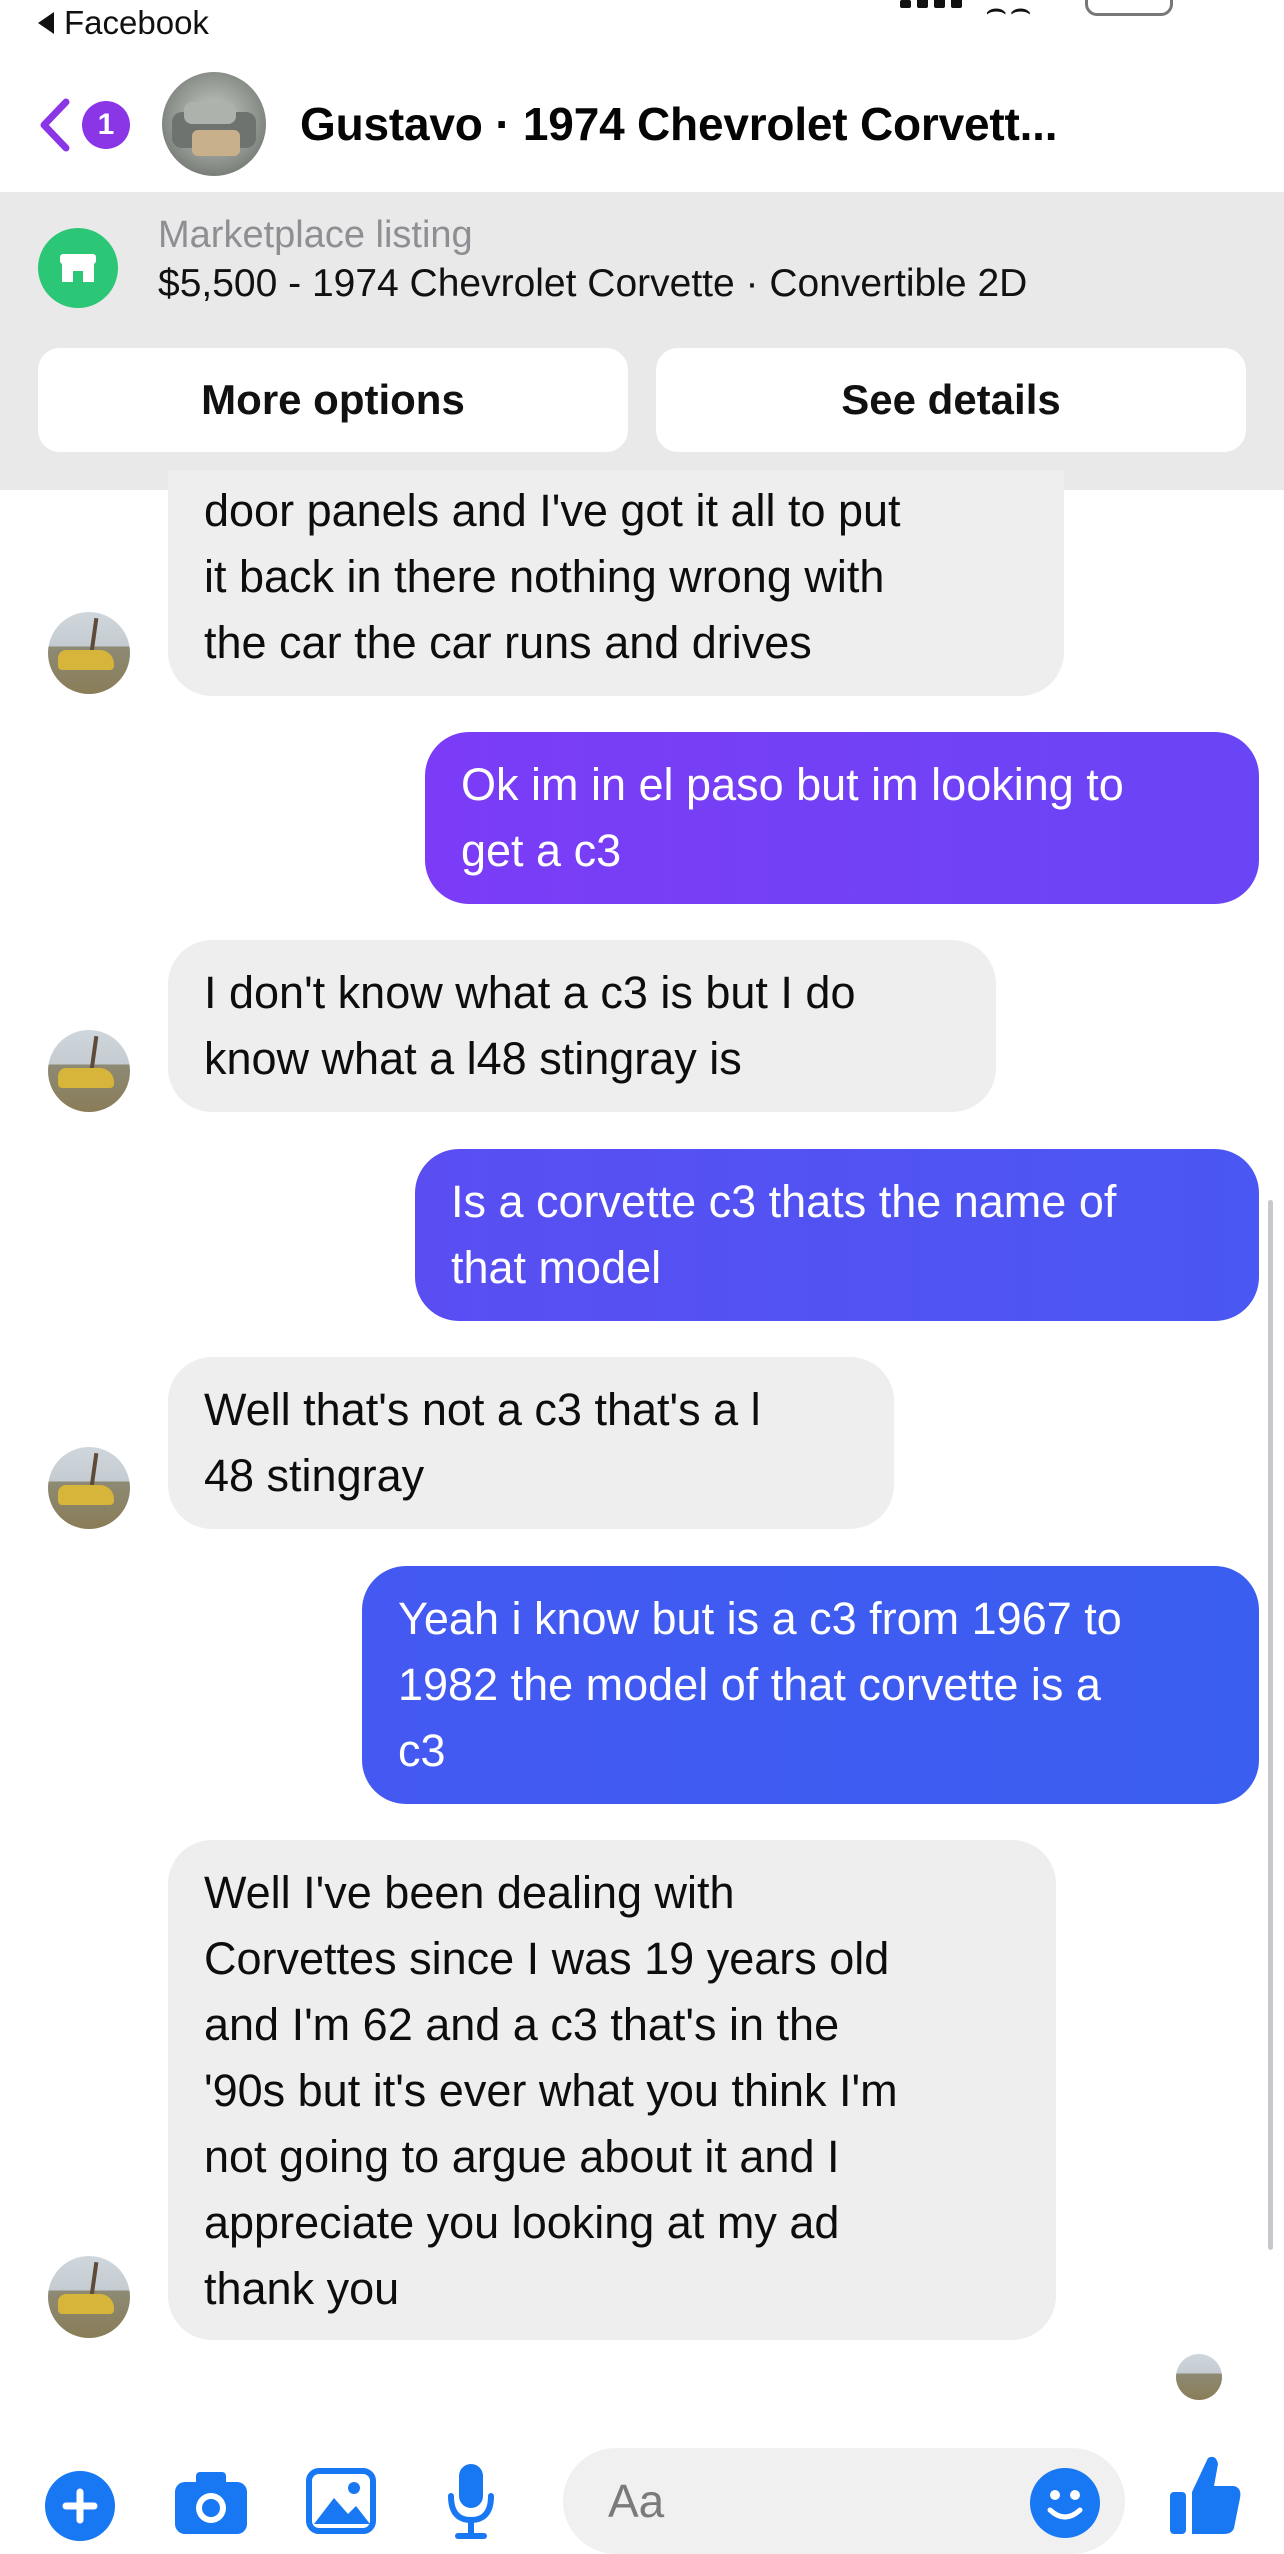 The image size is (1284, 2554). Describe the element at coordinates (1129, 8) in the screenshot. I see `battery-icon` at that location.